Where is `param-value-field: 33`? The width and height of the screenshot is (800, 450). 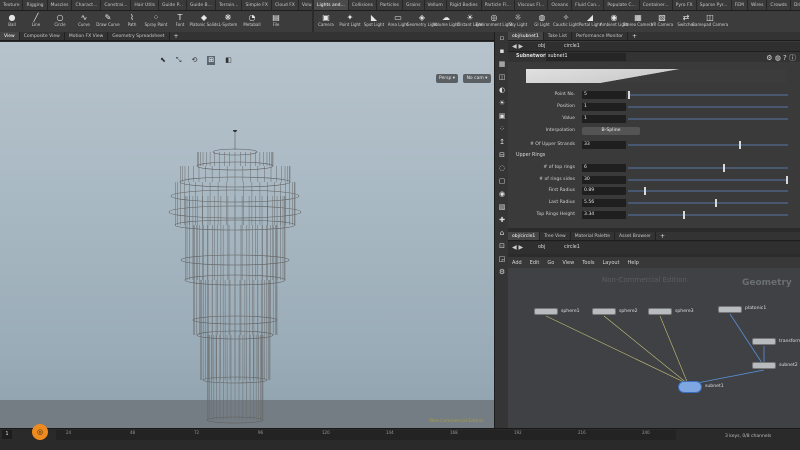
param-value-field: 33 is located at coordinates (604, 145).